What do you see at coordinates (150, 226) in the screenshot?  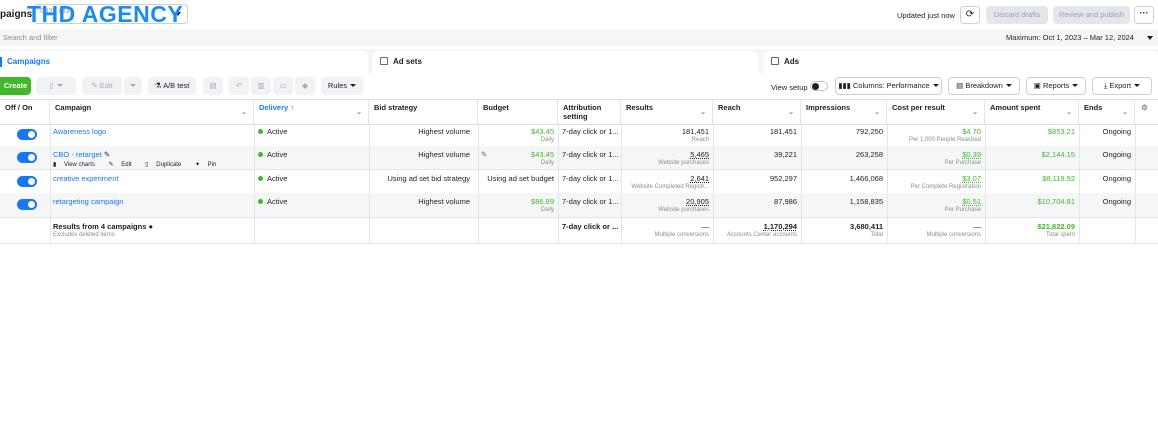 I see `info-icon: ●` at bounding box center [150, 226].